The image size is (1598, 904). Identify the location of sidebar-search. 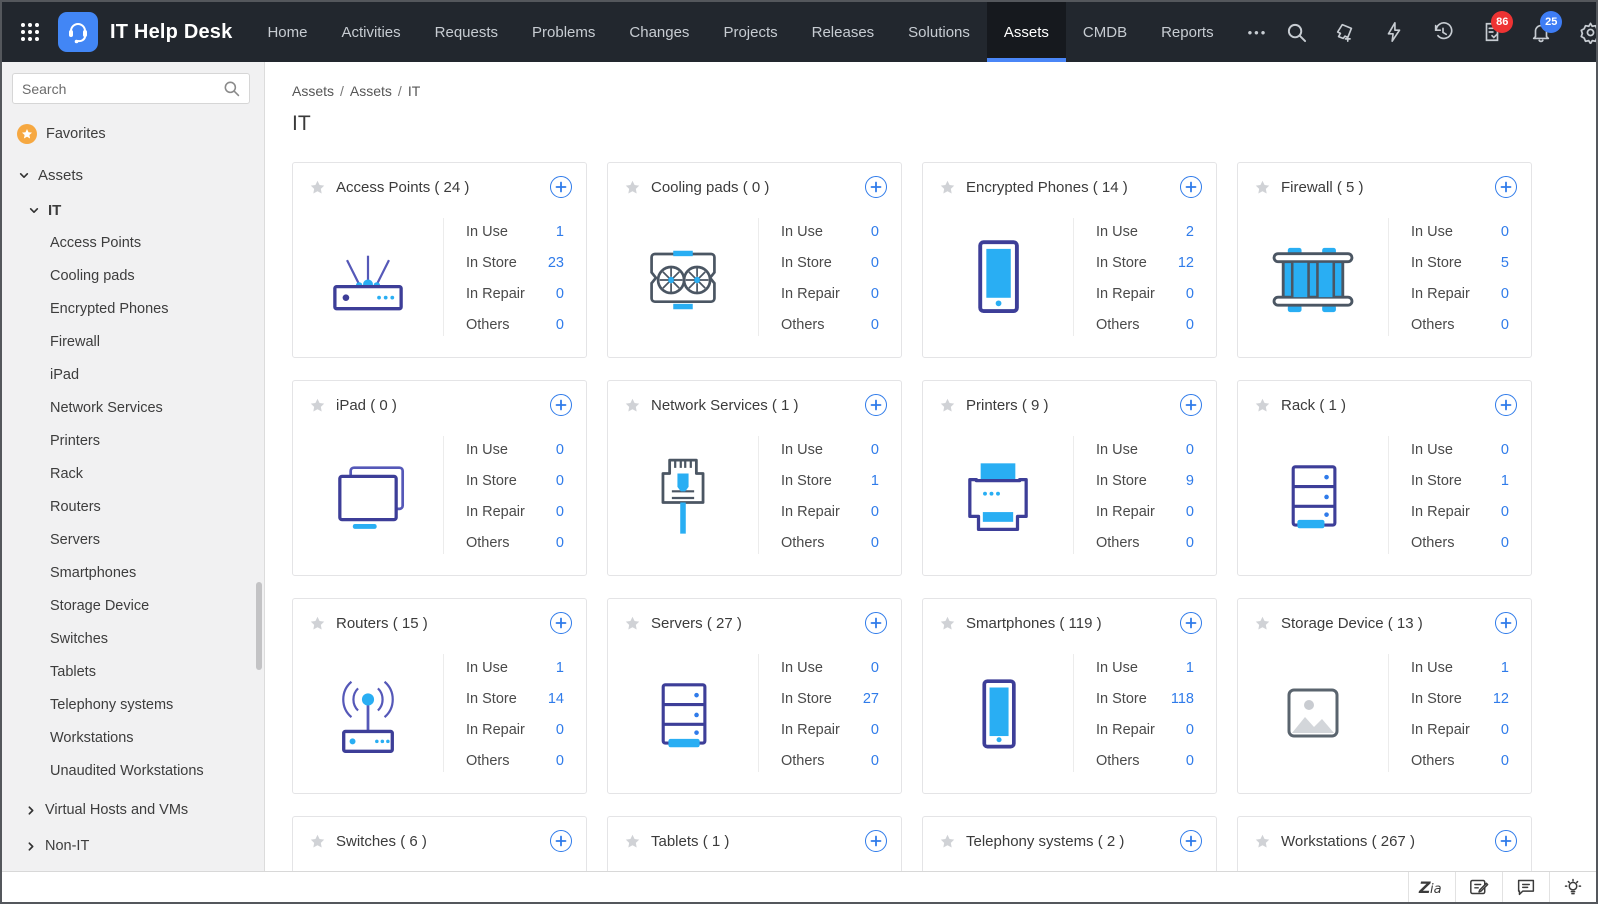
(131, 88).